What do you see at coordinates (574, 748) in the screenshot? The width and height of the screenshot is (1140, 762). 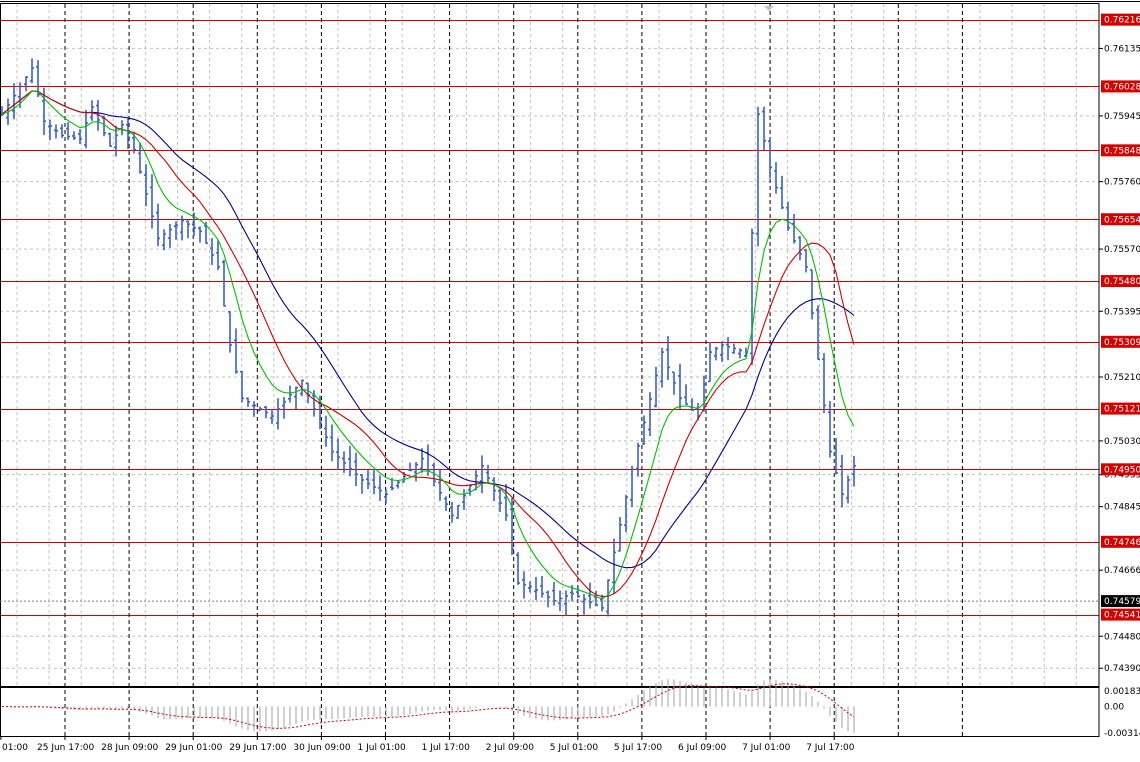 I see `time-tick-label: 5 Jul 01:00` at bounding box center [574, 748].